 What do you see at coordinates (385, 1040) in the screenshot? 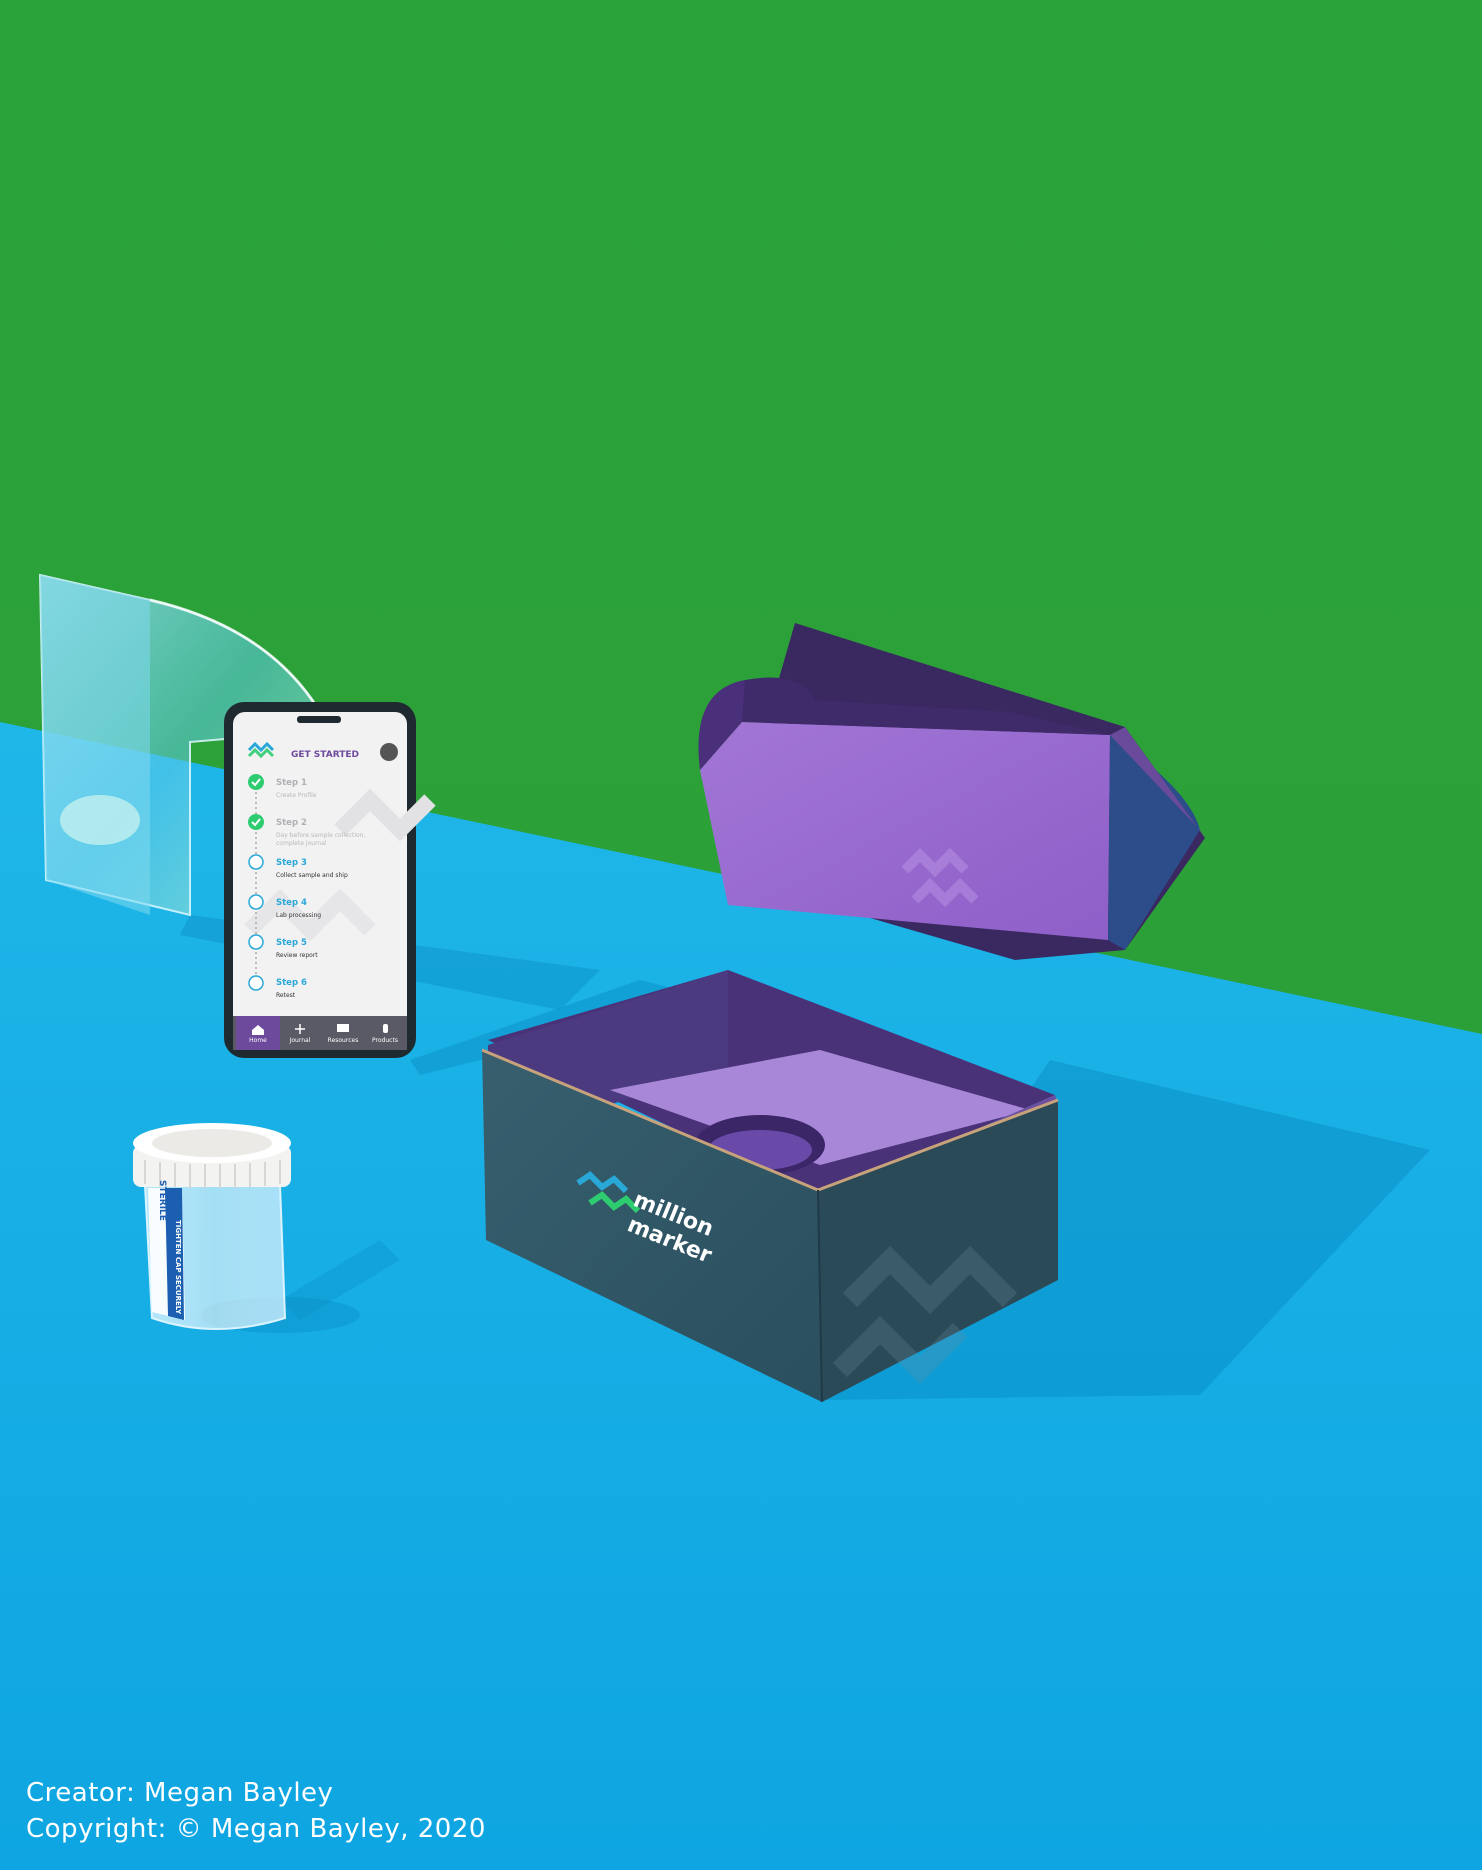
I see `nav-products-label: Products` at bounding box center [385, 1040].